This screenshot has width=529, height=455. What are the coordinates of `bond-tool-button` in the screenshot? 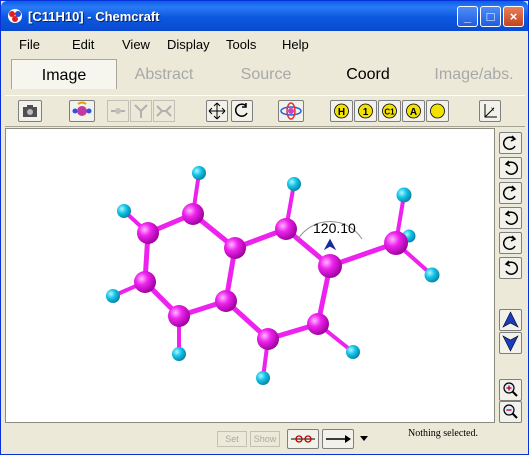 It's located at (118, 111).